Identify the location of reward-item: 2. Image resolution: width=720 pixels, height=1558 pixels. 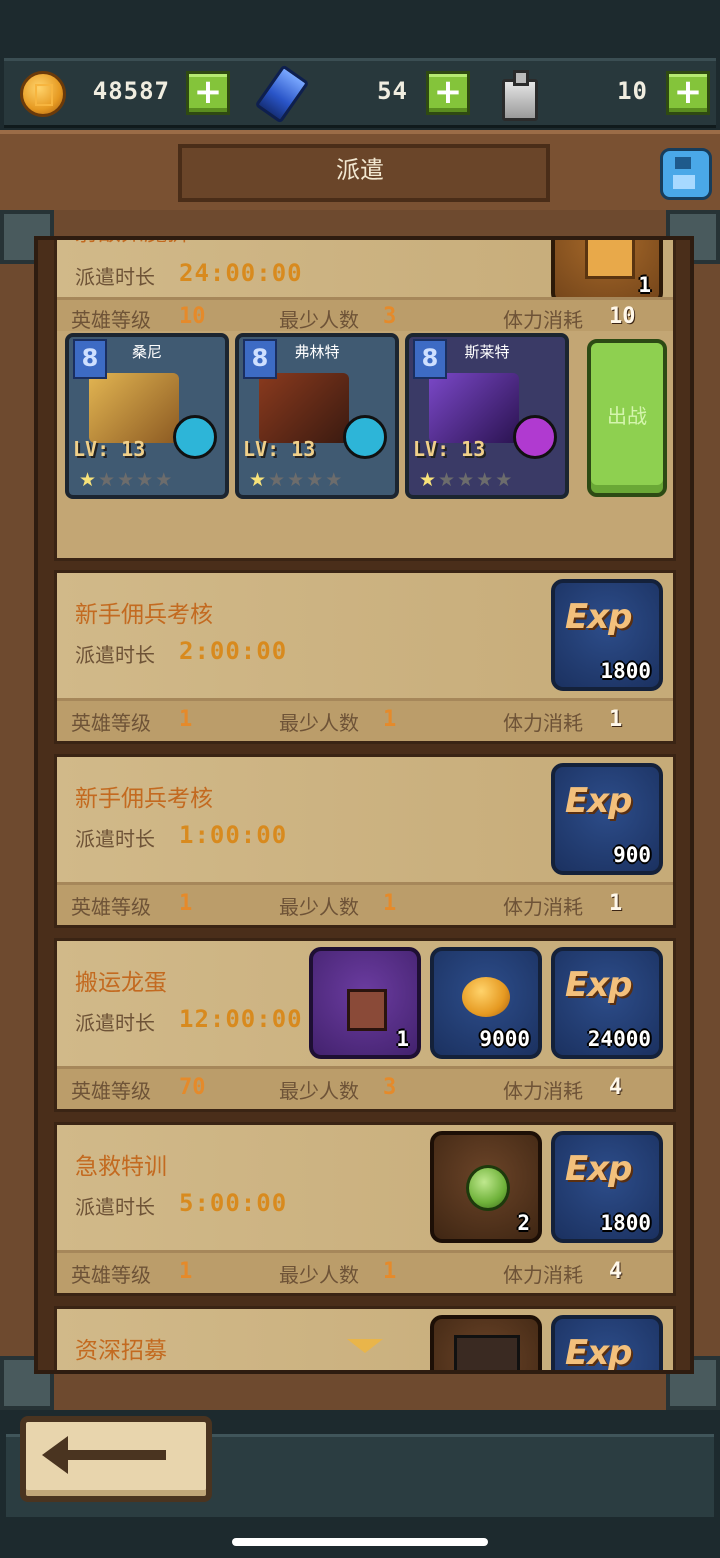
(486, 1187).